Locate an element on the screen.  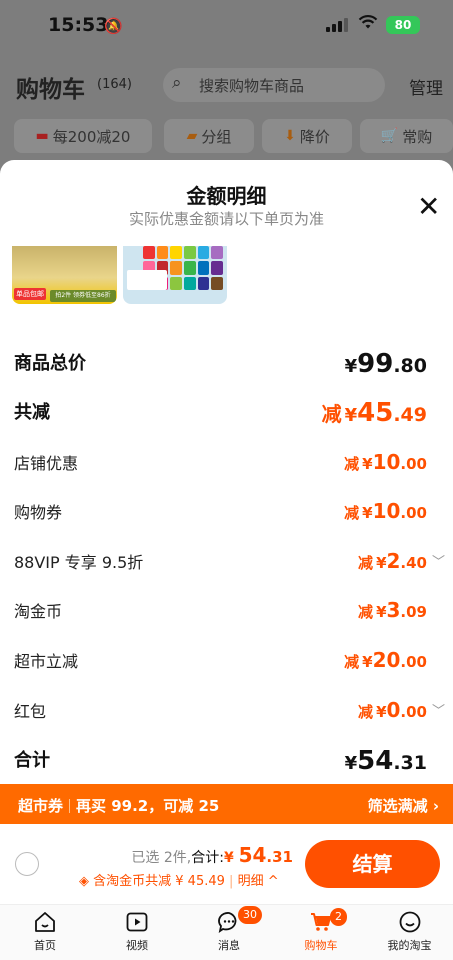
close-icon: ✕ is located at coordinates (428, 207).